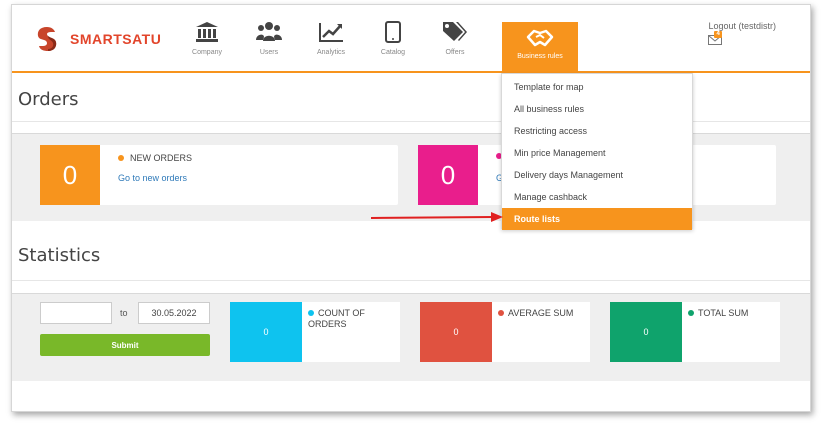 The height and width of the screenshot is (427, 823). What do you see at coordinates (330, 52) in the screenshot?
I see `nav-label: Analytics` at bounding box center [330, 52].